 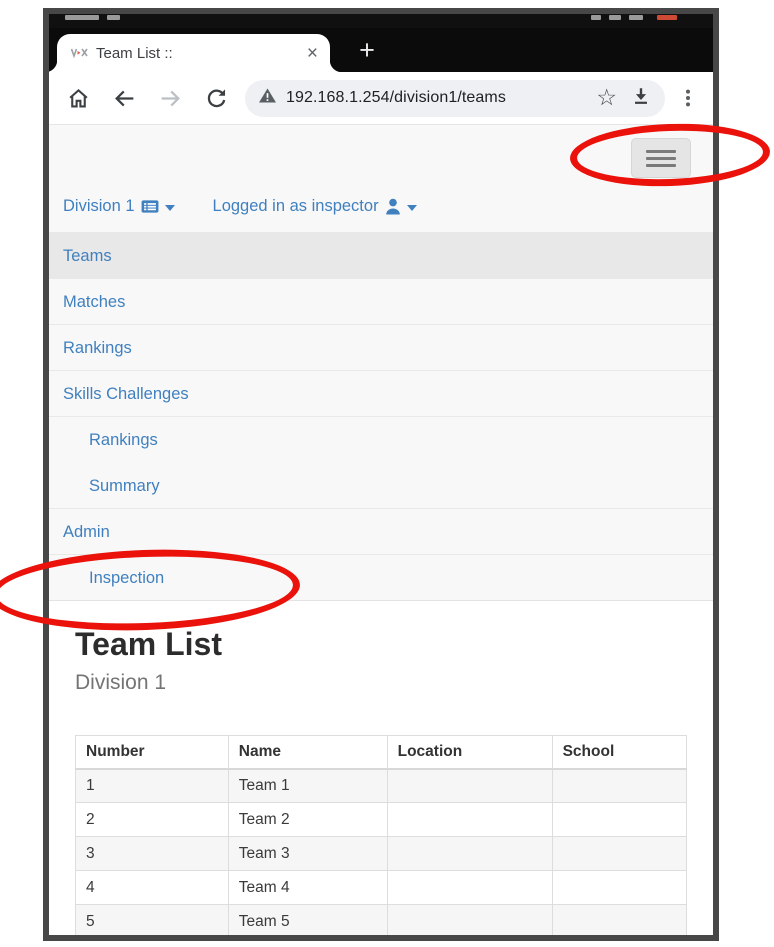 What do you see at coordinates (216, 98) in the screenshot?
I see `reload-button` at bounding box center [216, 98].